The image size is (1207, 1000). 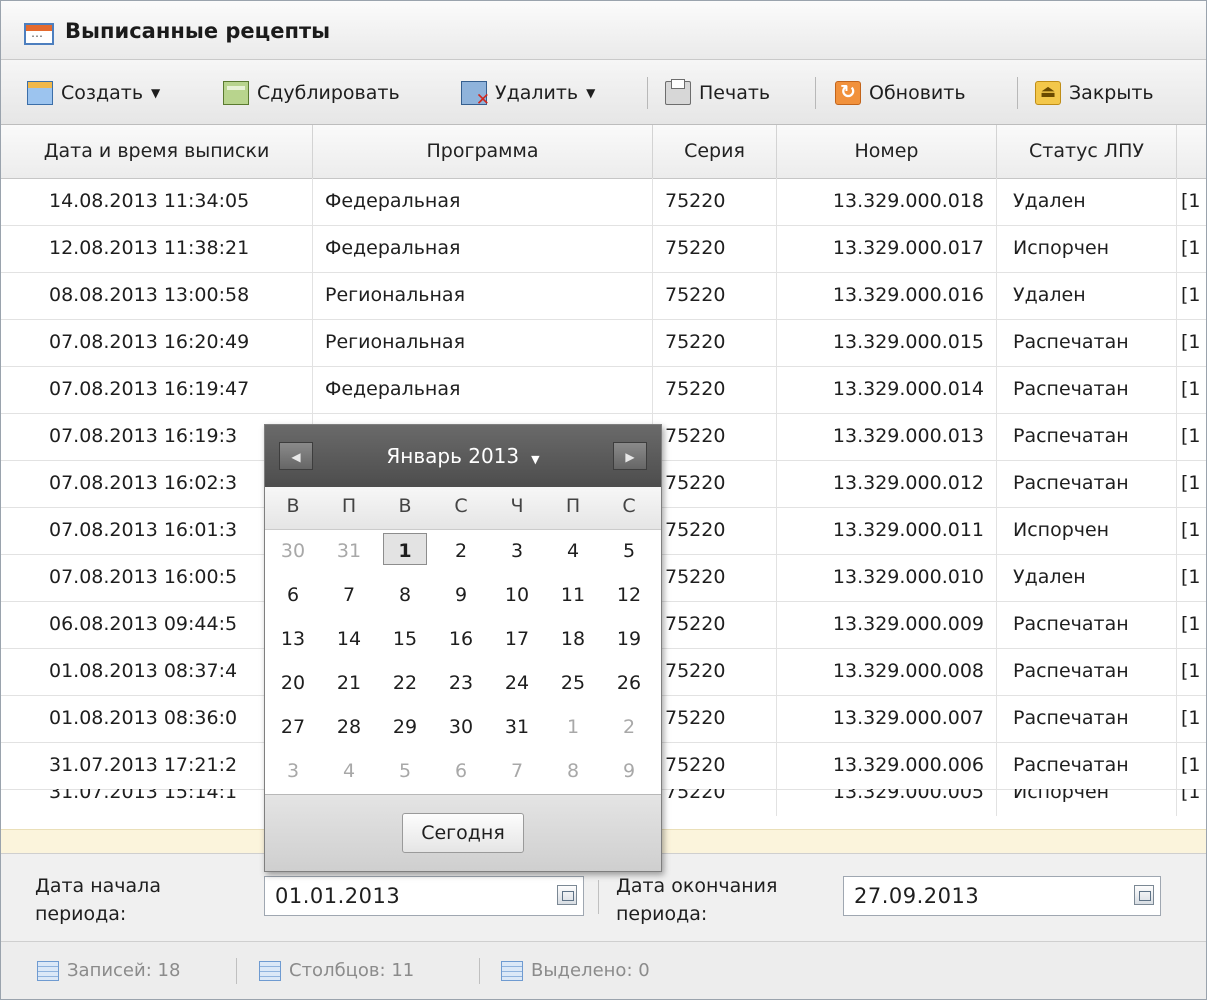 I want to click on calendar-day: 22, so click(x=405, y=683).